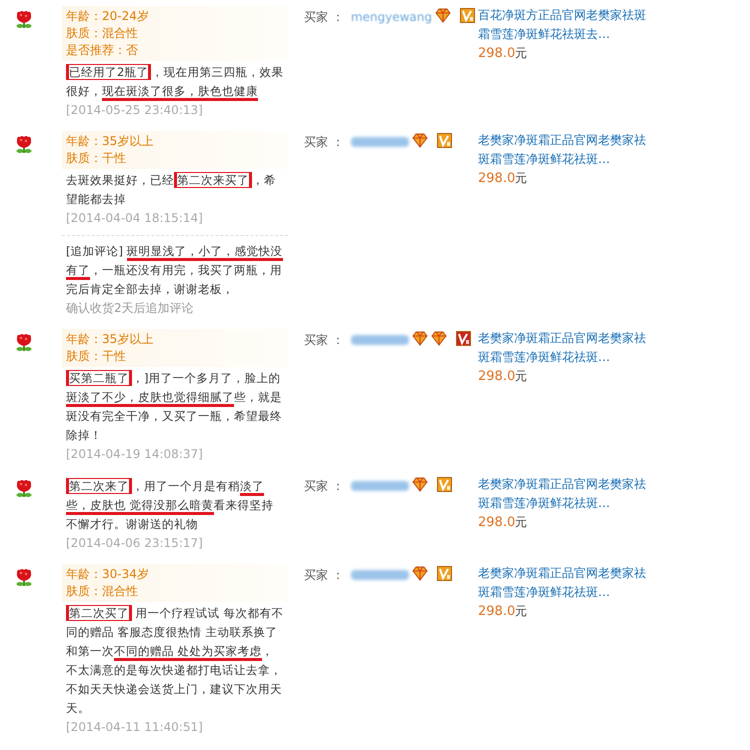 This screenshot has width=750, height=750. What do you see at coordinates (107, 574) in the screenshot?
I see `review-tag: 年龄：30-34岁` at bounding box center [107, 574].